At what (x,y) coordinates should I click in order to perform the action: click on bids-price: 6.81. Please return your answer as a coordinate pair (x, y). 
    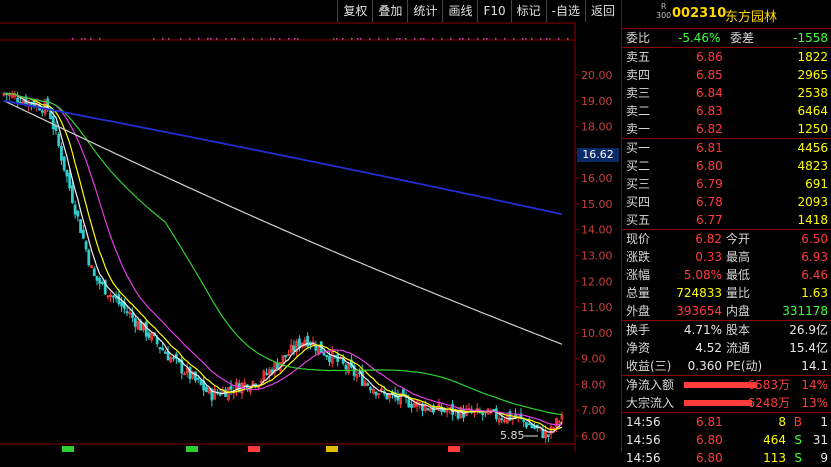
    Looking at the image, I should click on (709, 148).